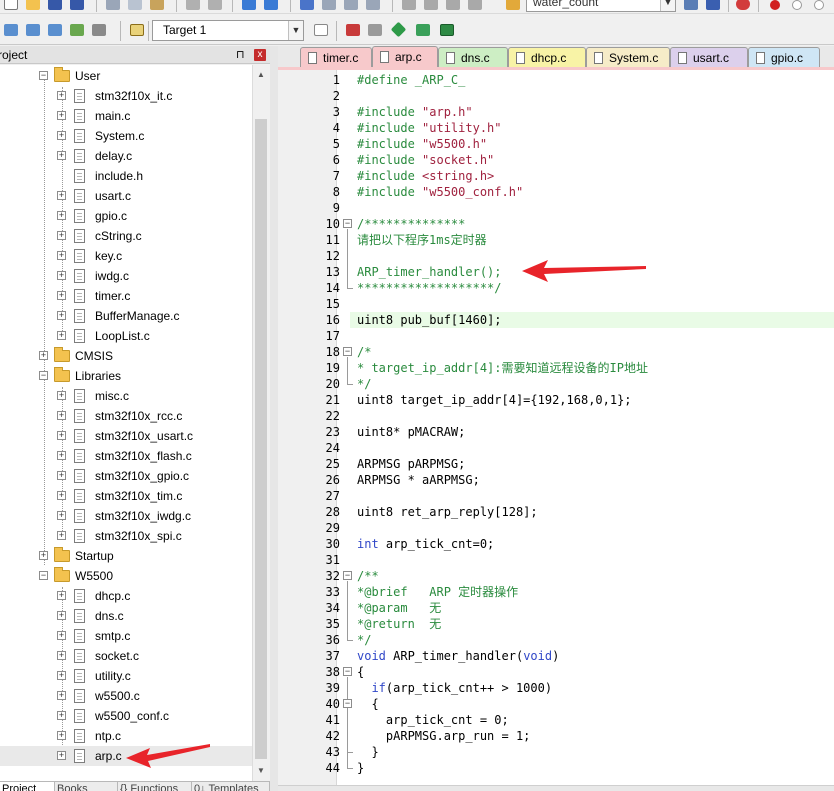 This screenshot has width=834, height=791. Describe the element at coordinates (249, 6) in the screenshot. I see `nav-back-icon` at that location.